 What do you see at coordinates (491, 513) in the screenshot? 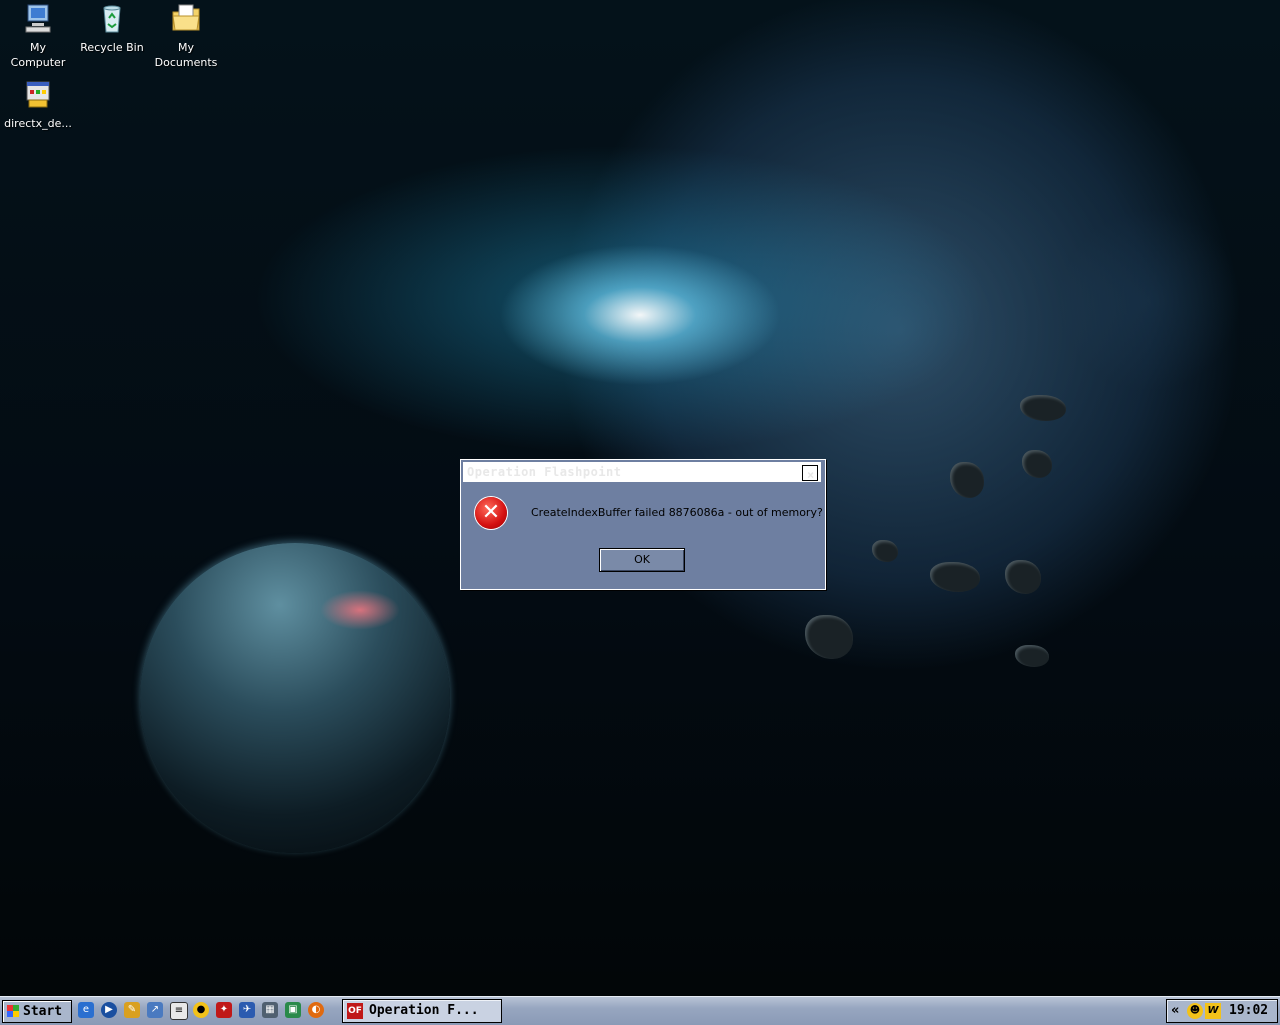
I see `error-icon: ✕` at bounding box center [491, 513].